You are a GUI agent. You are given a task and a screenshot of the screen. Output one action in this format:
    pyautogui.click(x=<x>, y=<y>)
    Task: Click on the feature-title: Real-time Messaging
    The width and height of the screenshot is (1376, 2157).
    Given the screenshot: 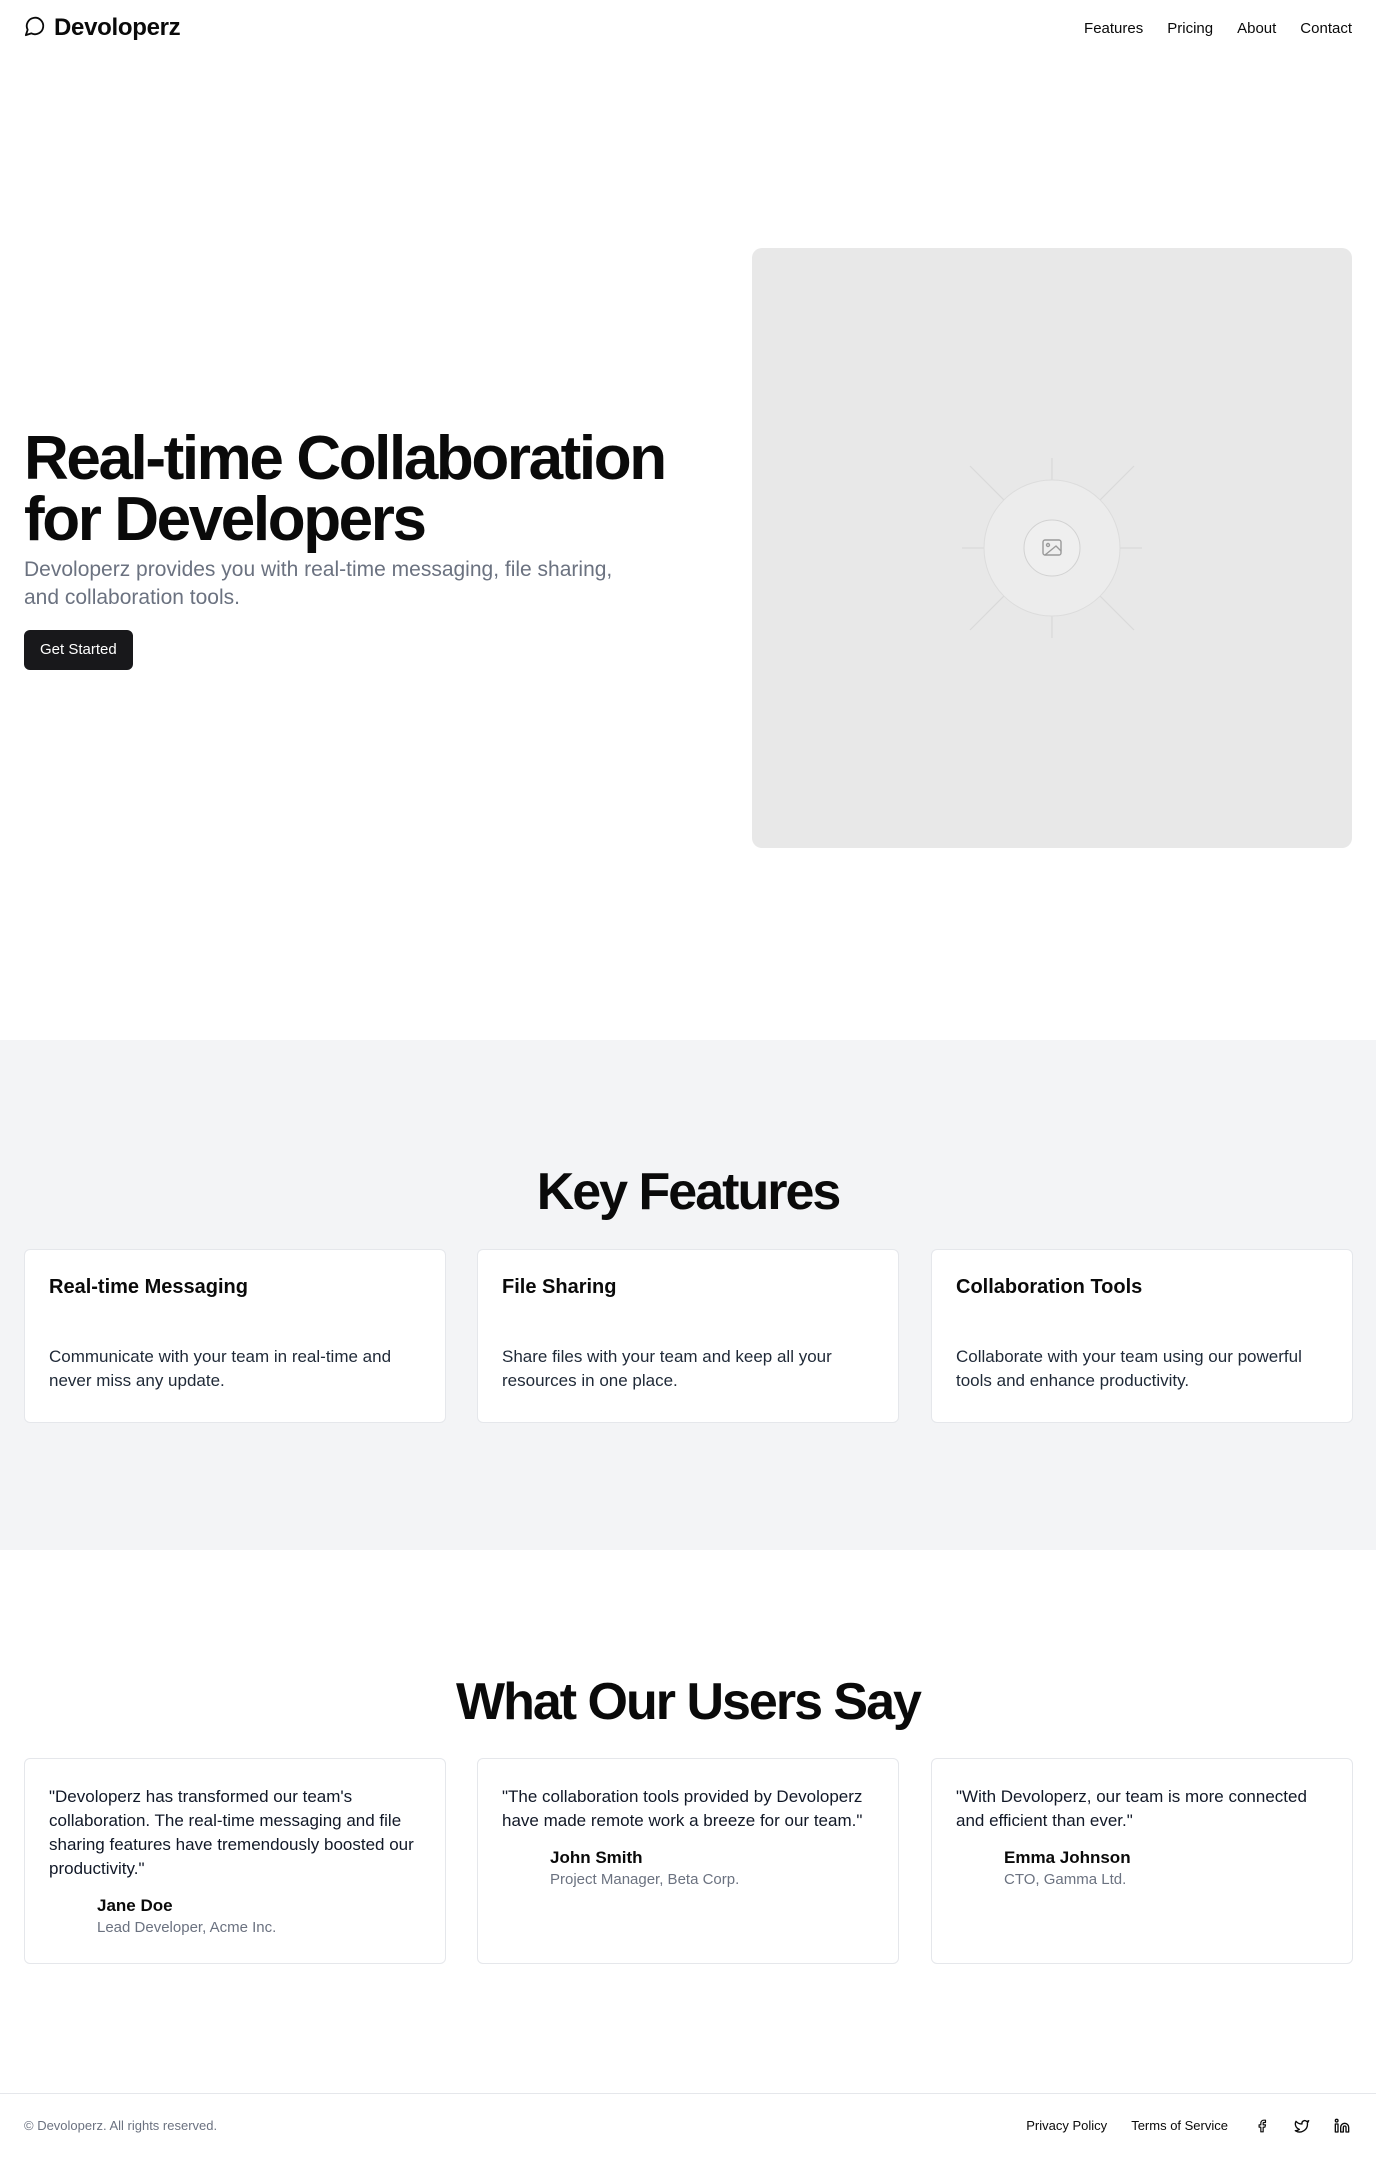 What is the action you would take?
    pyautogui.click(x=148, y=1287)
    